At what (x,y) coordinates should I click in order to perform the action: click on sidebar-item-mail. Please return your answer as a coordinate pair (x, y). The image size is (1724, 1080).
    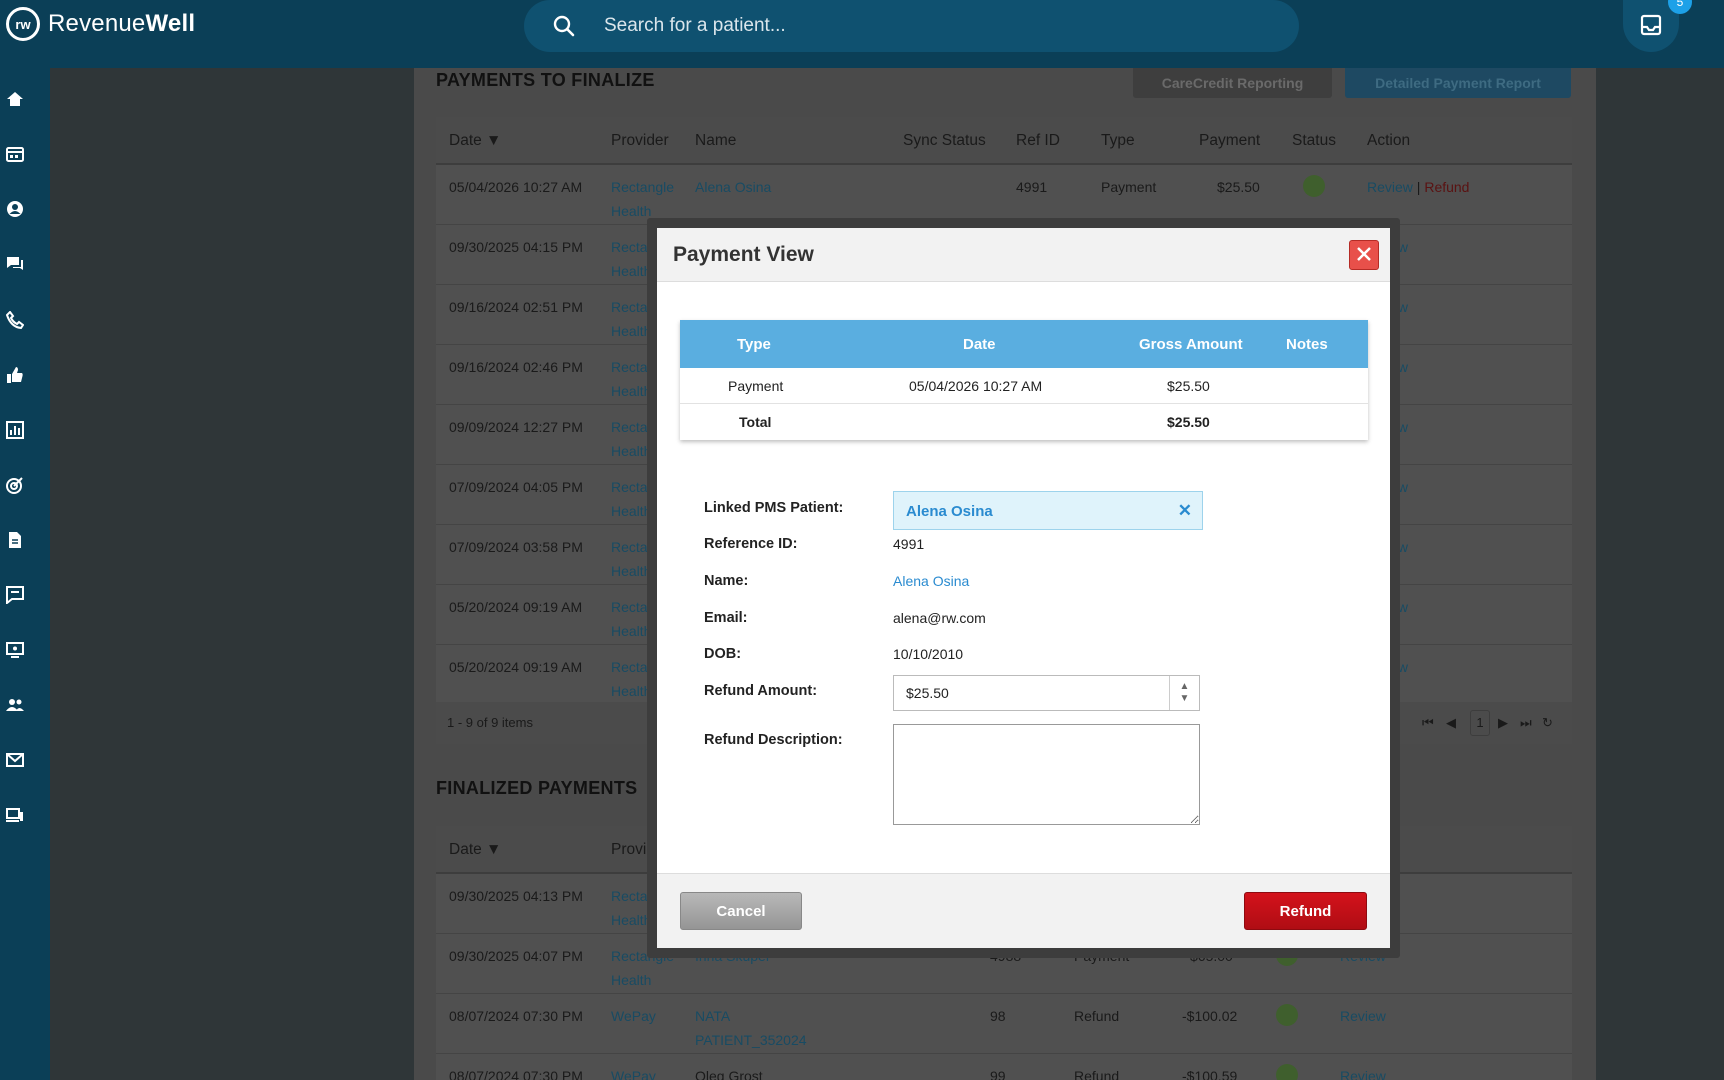
    Looking at the image, I should click on (15, 761).